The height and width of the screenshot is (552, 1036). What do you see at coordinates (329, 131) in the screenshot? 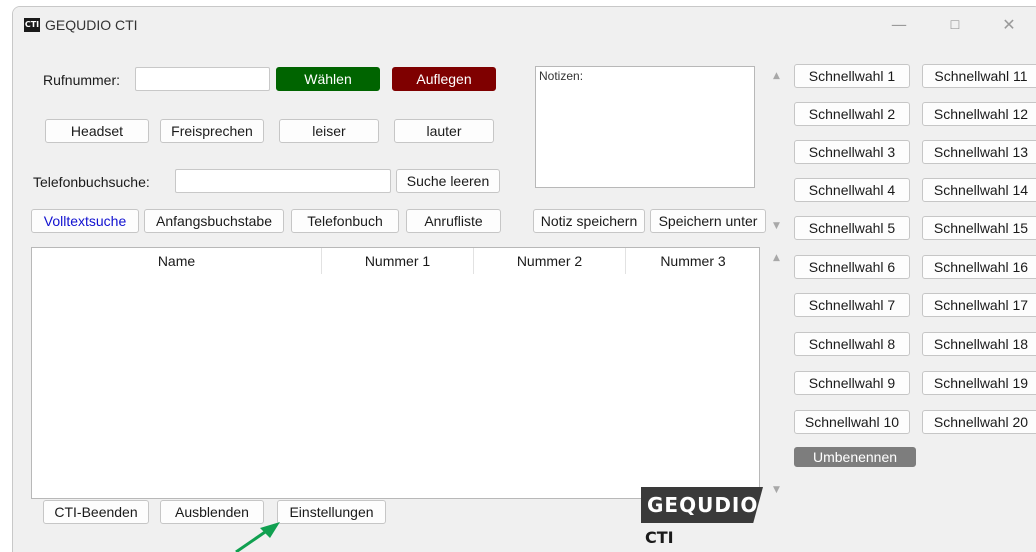
I see `quieter-button: leiser` at bounding box center [329, 131].